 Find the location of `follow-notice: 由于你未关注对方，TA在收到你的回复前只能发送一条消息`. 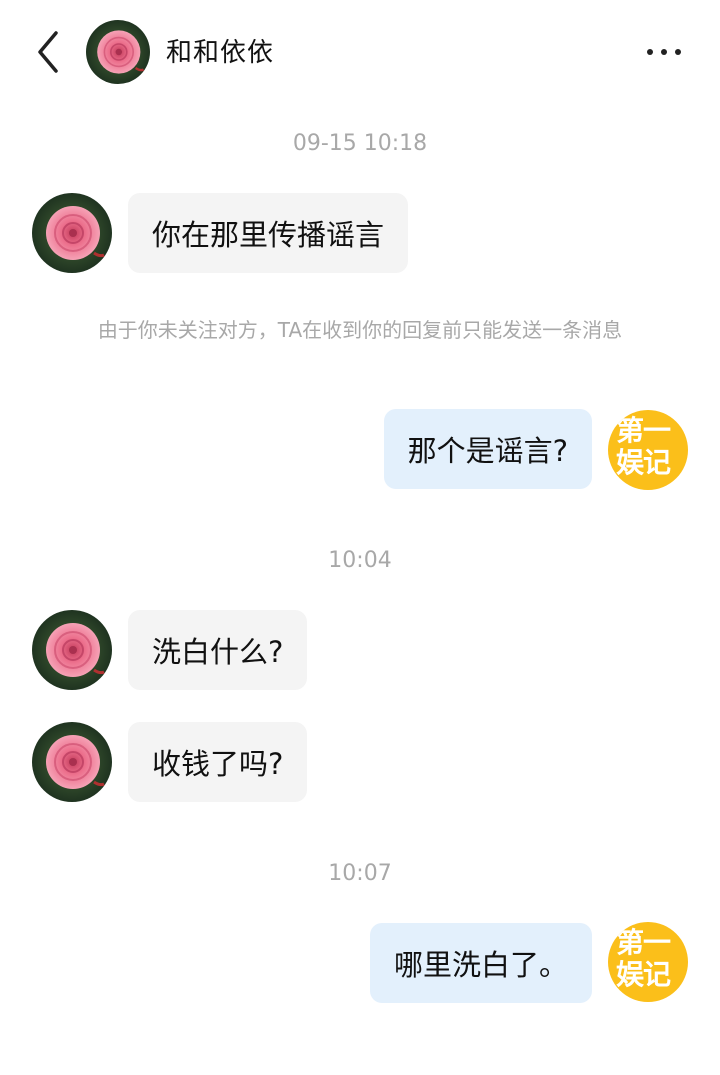

follow-notice: 由于你未关注对方，TA在收到你的回复前只能发送一条消息 is located at coordinates (360, 330).